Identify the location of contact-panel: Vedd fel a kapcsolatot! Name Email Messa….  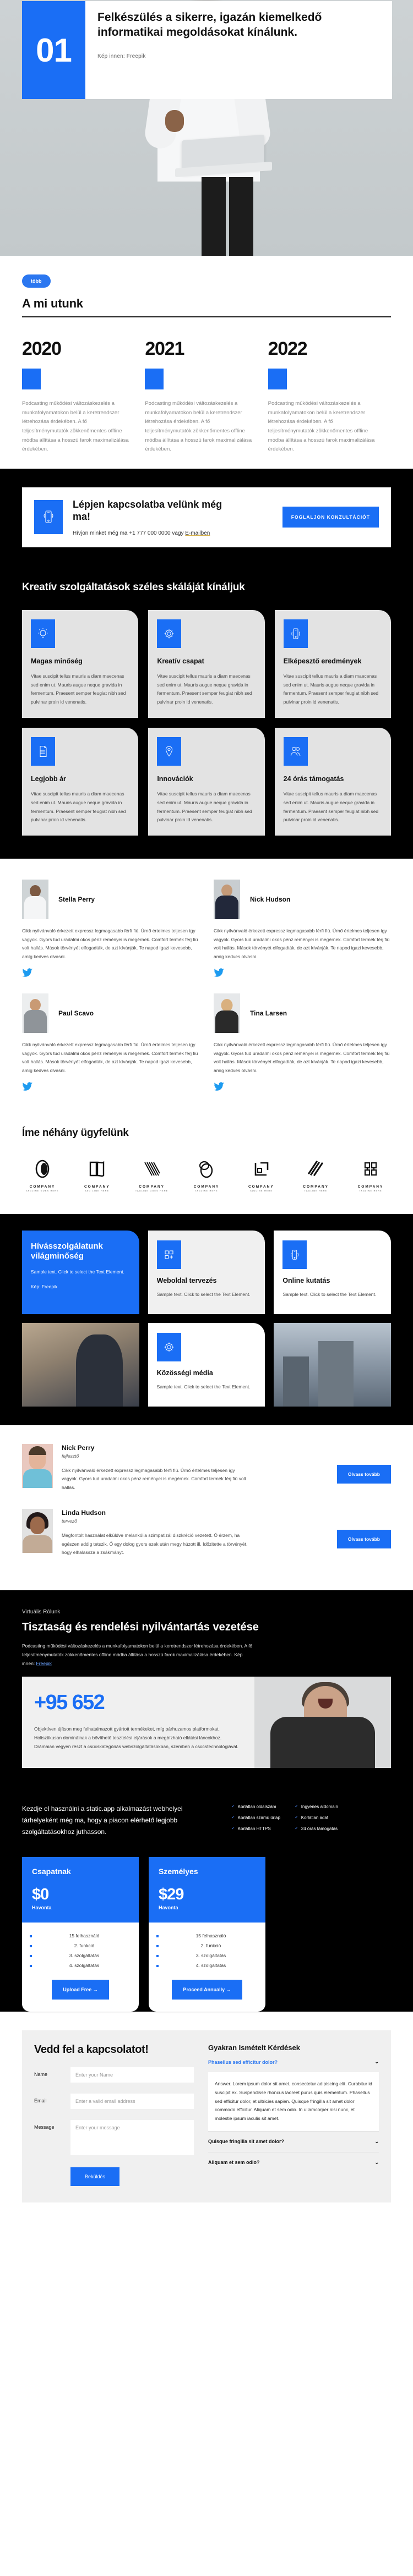
(206, 2116).